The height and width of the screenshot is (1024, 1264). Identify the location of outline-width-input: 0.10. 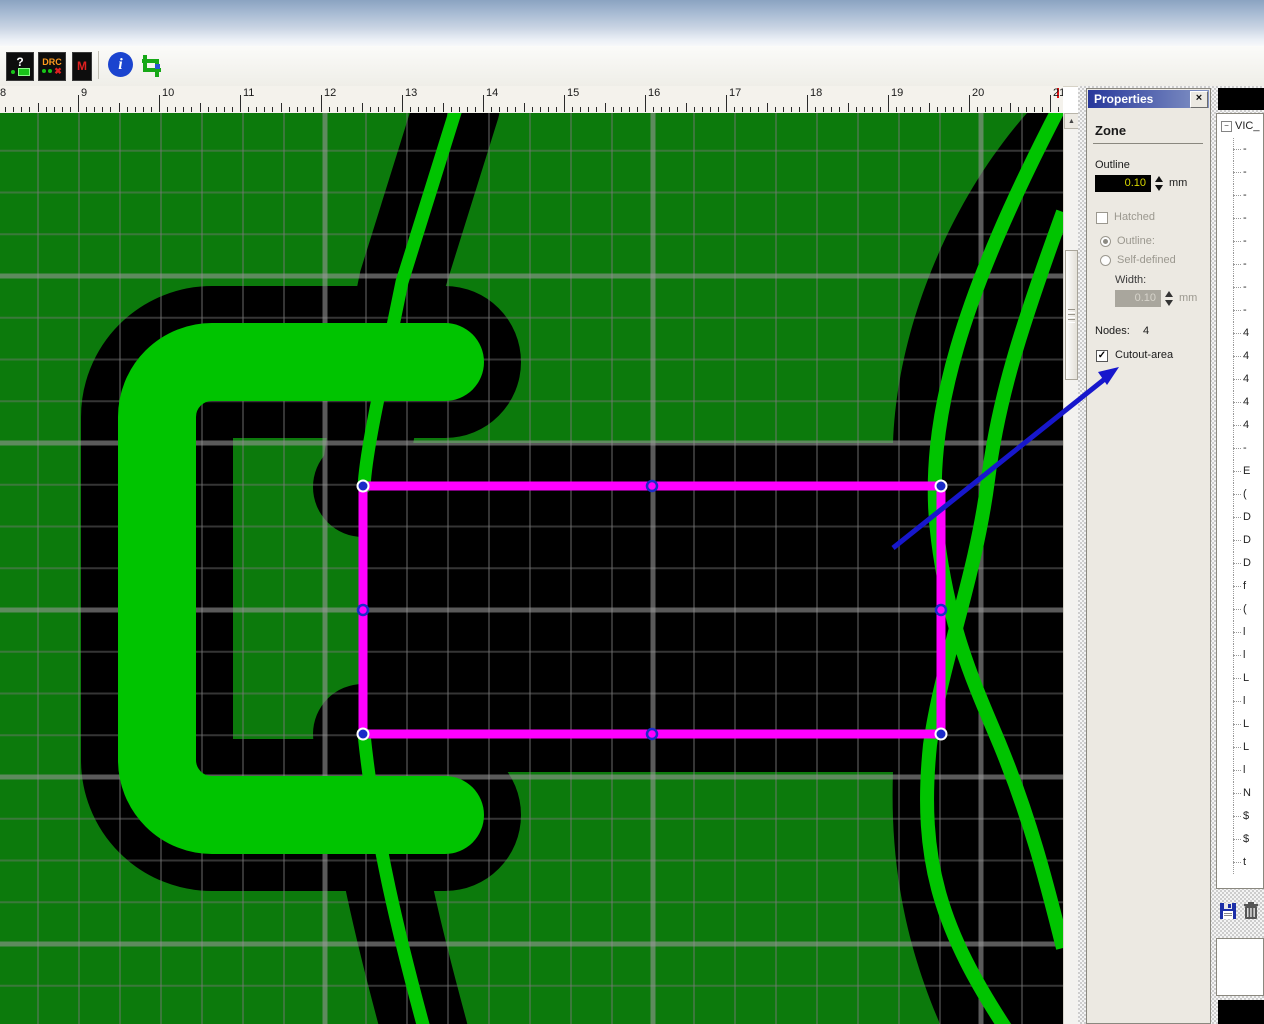
(1123, 183).